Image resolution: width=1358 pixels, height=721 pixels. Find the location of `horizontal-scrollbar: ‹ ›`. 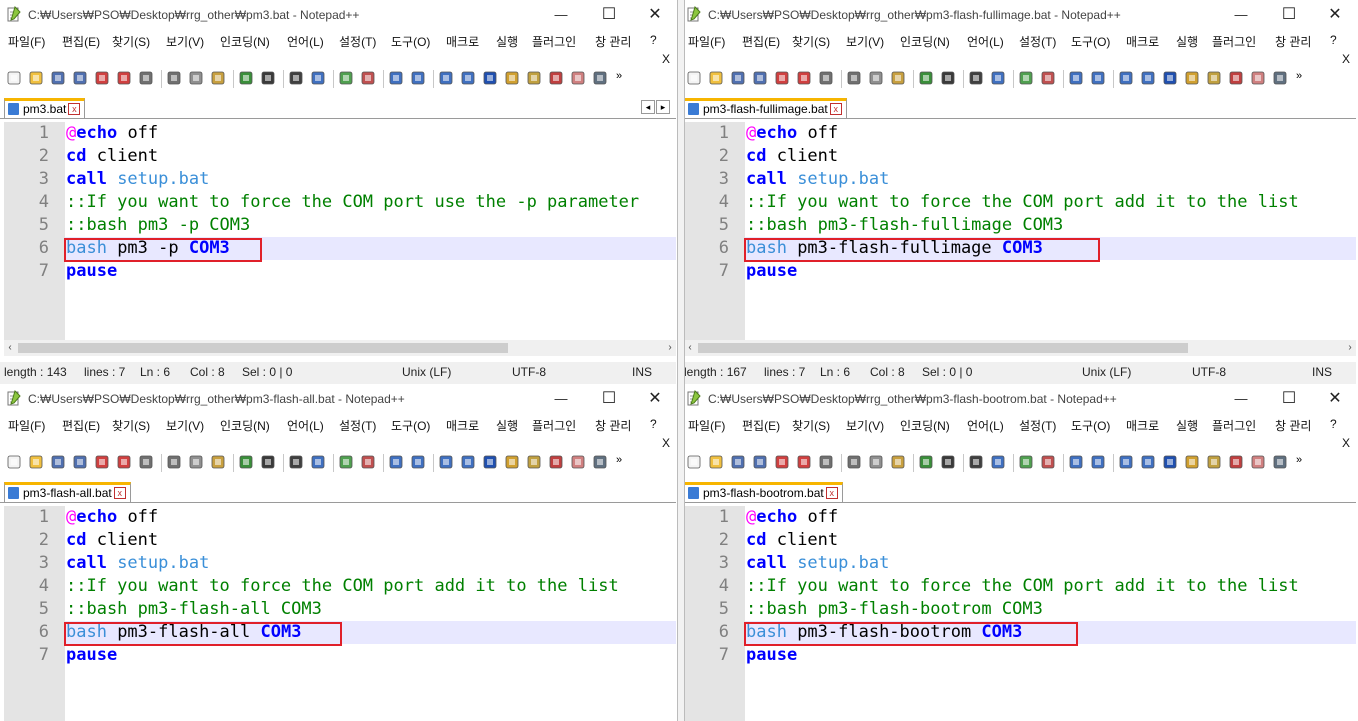

horizontal-scrollbar: ‹ › is located at coordinates (340, 348).